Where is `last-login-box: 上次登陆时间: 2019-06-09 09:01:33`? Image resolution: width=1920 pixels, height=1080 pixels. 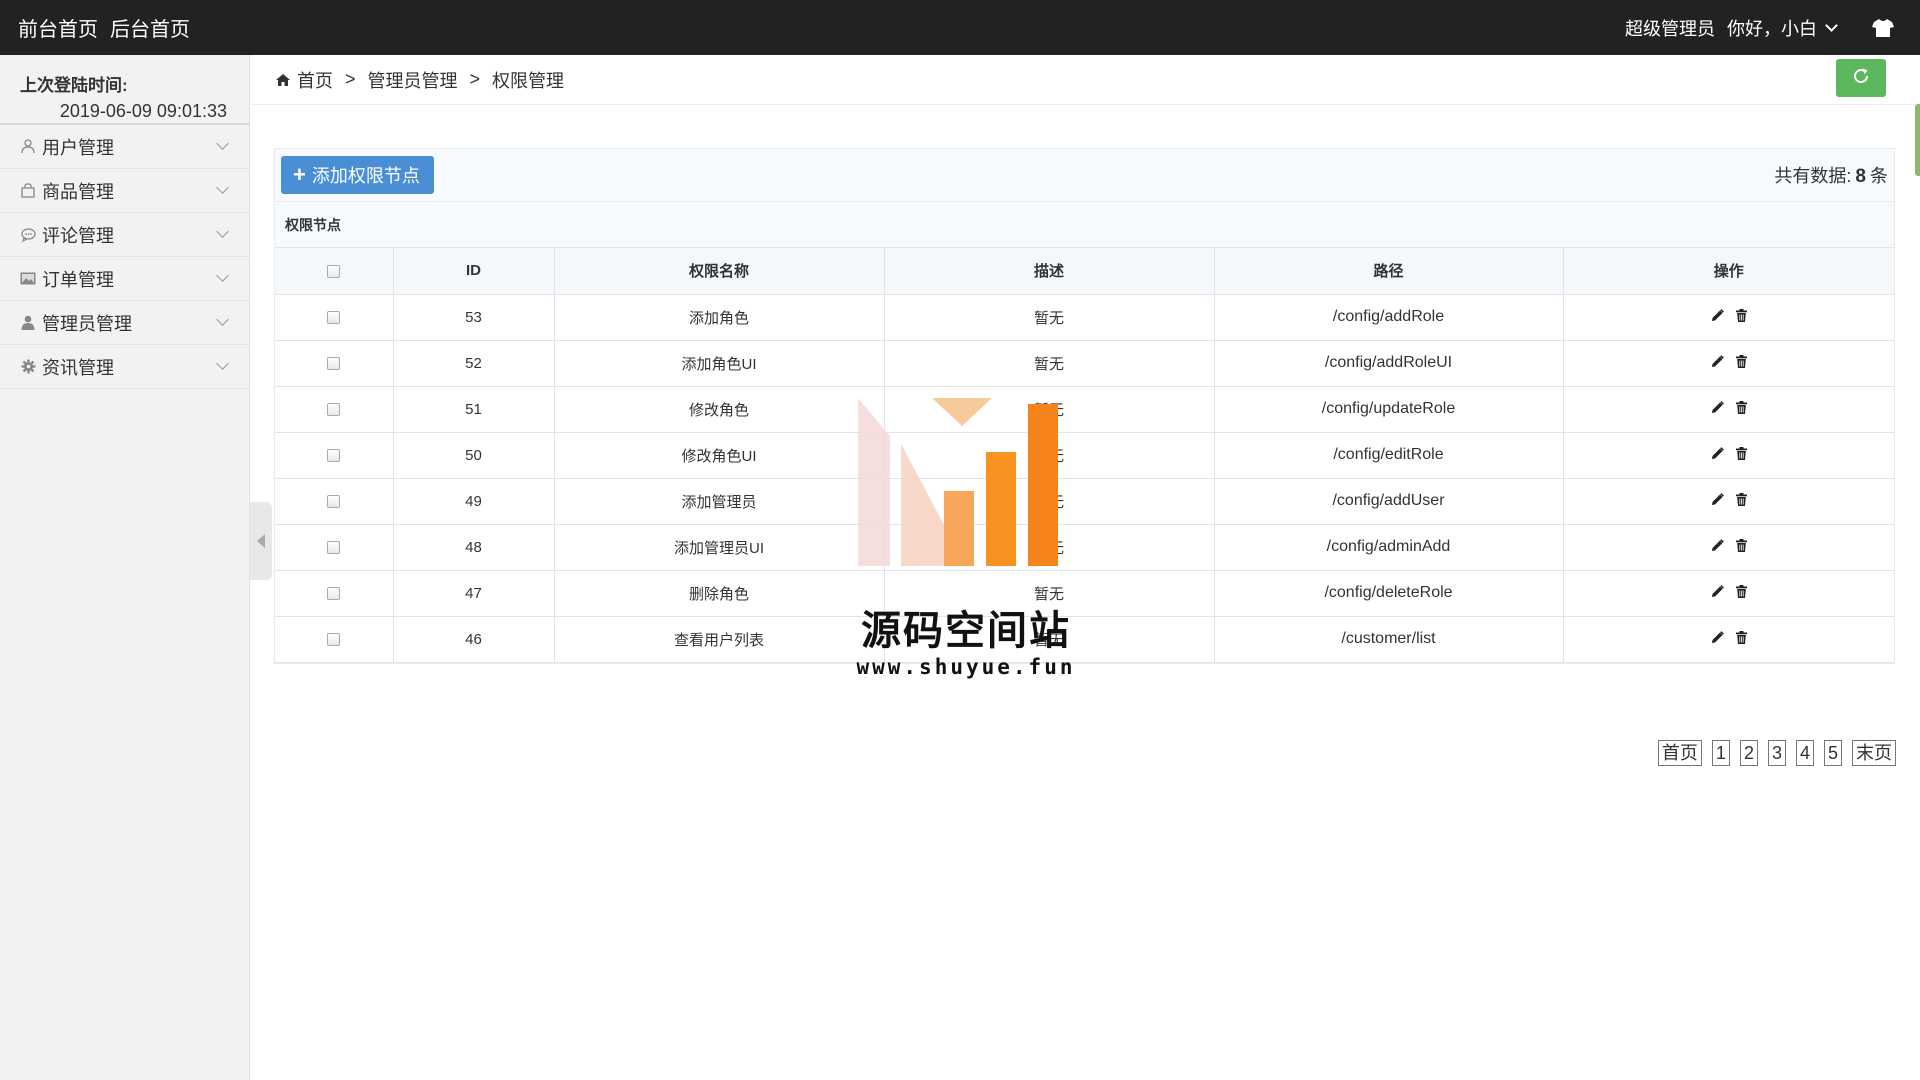
last-login-box: 上次登陆时间: 2019-06-09 09:01:33 is located at coordinates (124, 90).